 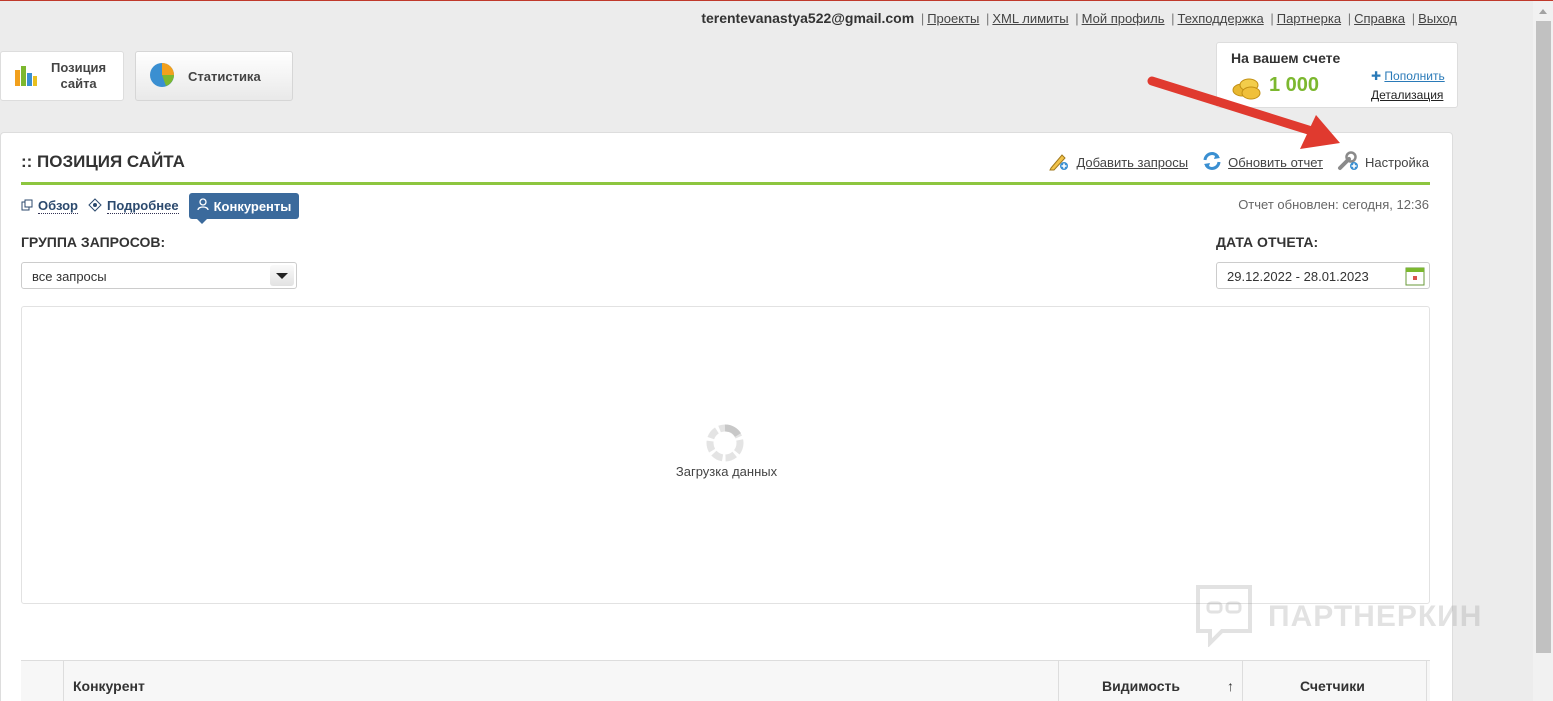 I want to click on nav-tab-statistics-label: Статистика, so click(x=224, y=76).